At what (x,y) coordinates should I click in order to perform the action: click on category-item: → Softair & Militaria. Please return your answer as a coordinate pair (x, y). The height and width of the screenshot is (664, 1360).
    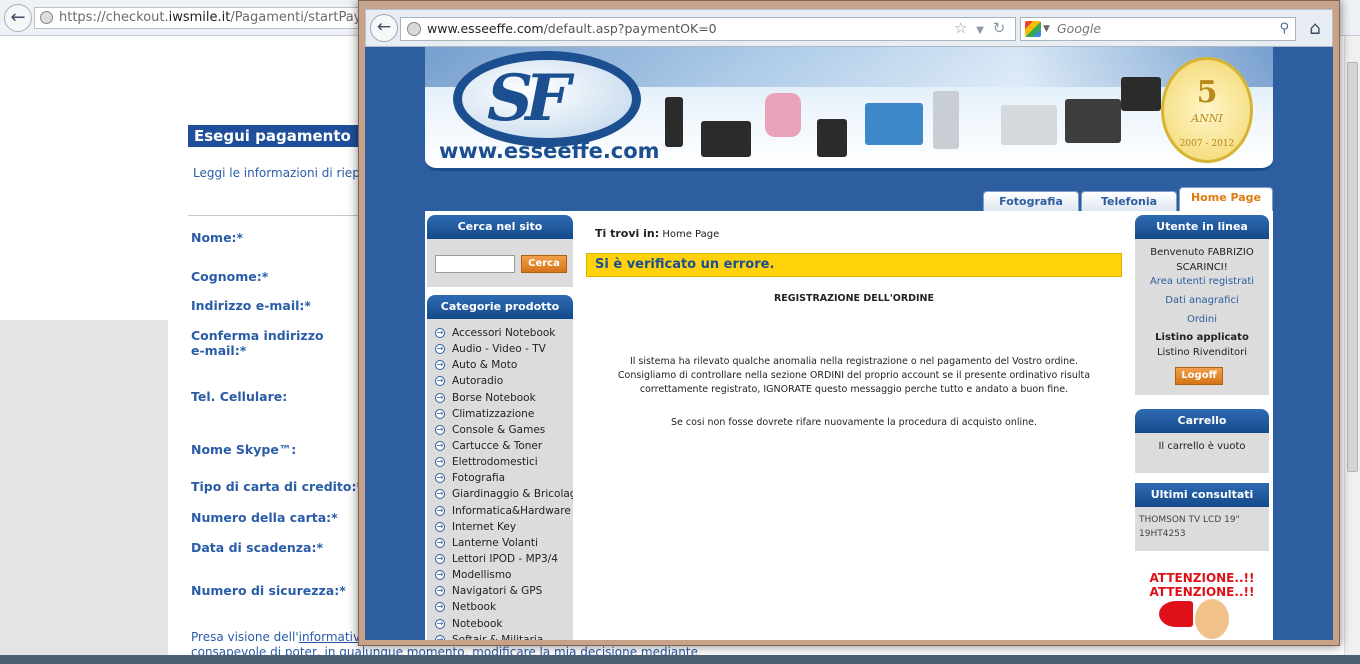
    Looking at the image, I should click on (500, 636).